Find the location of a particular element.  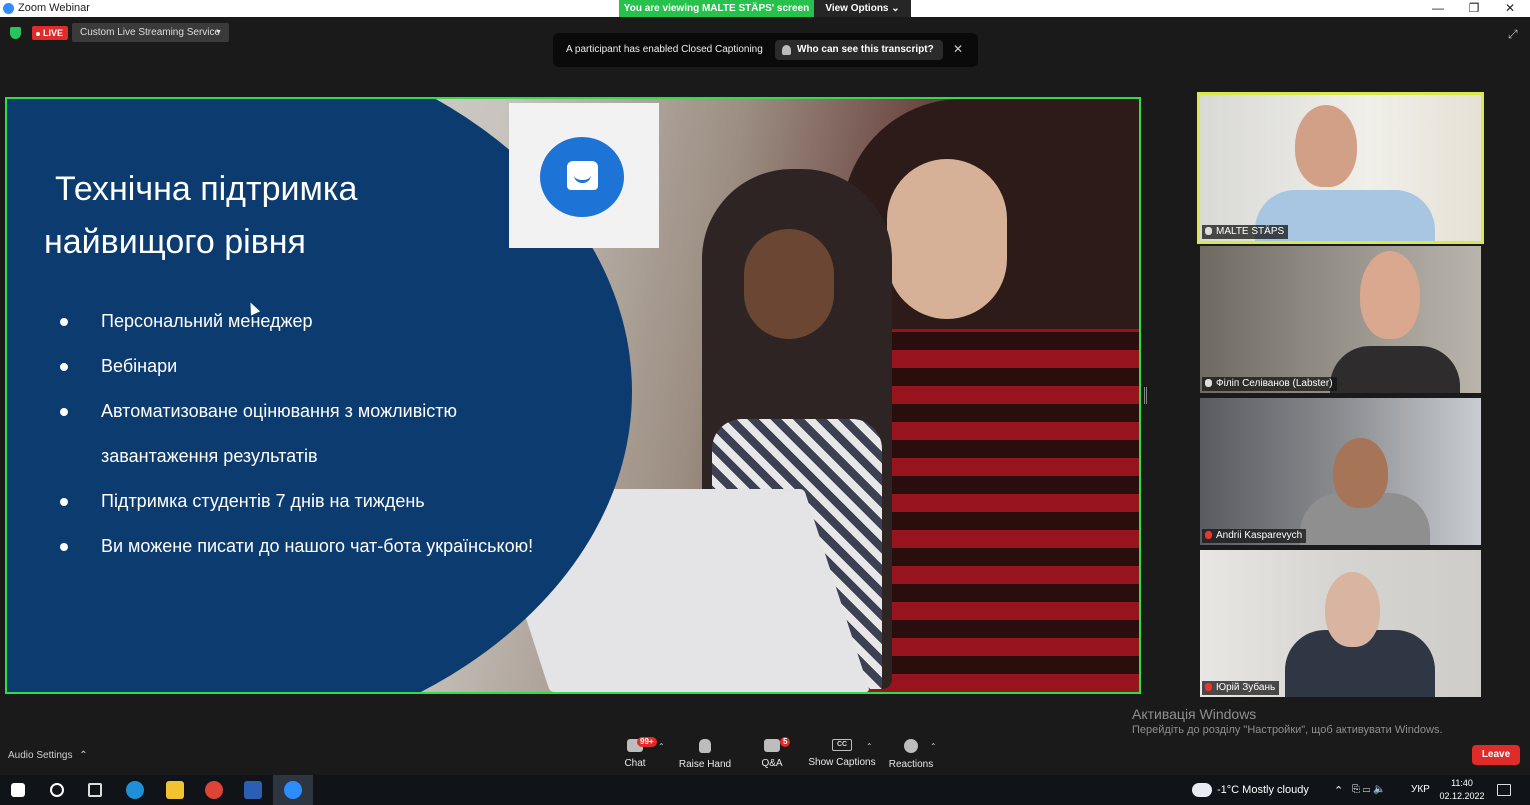

audio-settings-label: Audio Settings is located at coordinates (40, 755).